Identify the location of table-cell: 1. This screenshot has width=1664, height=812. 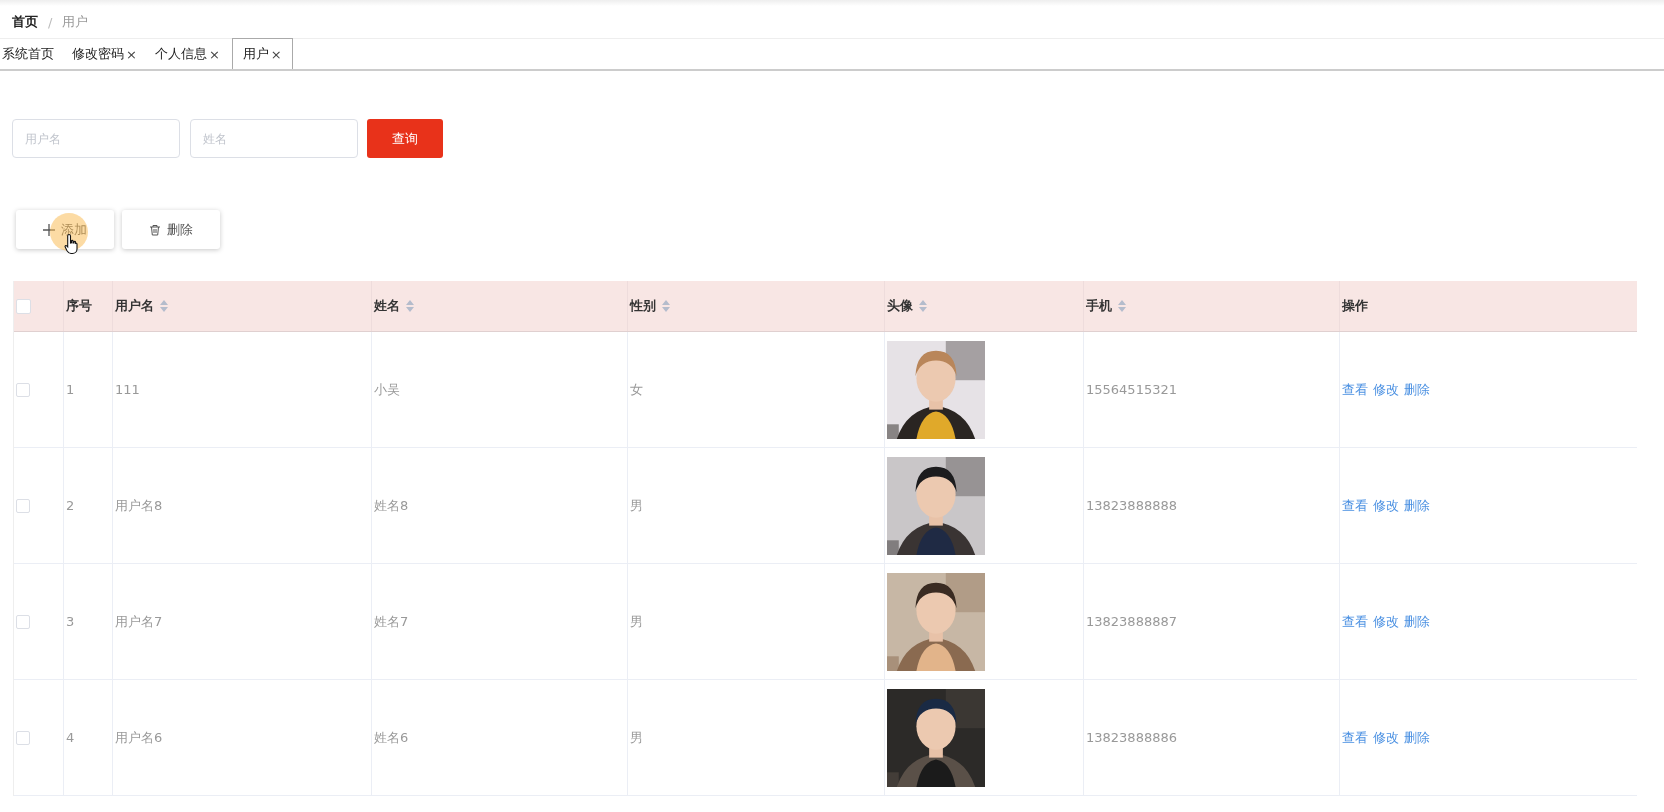
(70, 389).